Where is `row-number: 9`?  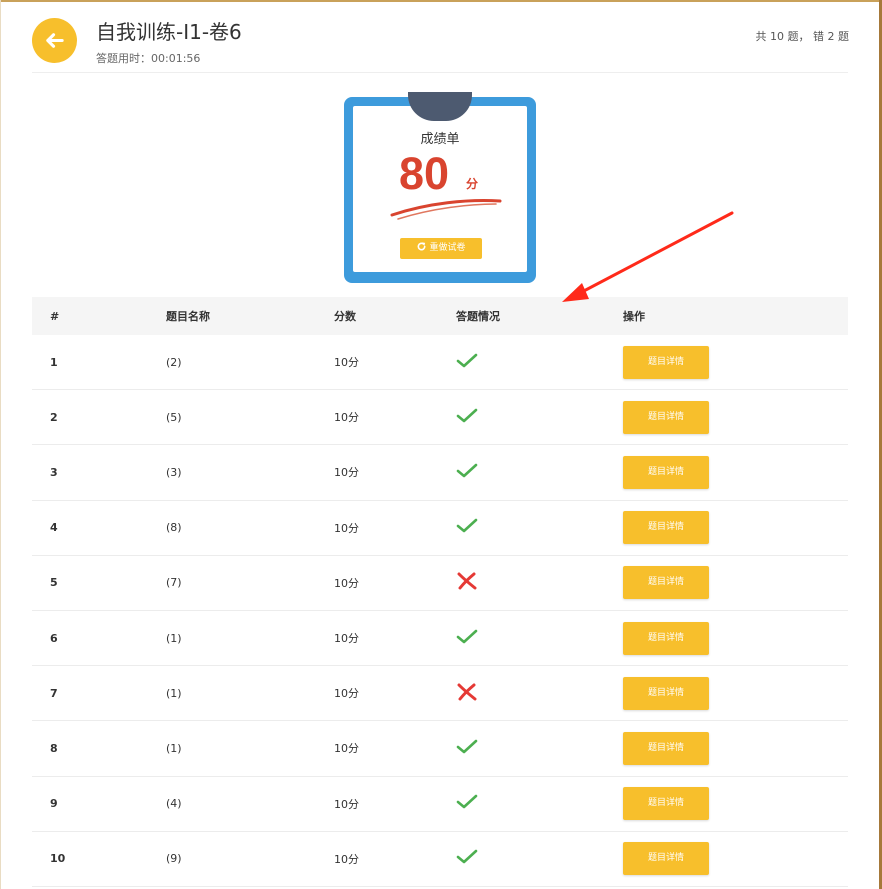
row-number: 9 is located at coordinates (99, 804).